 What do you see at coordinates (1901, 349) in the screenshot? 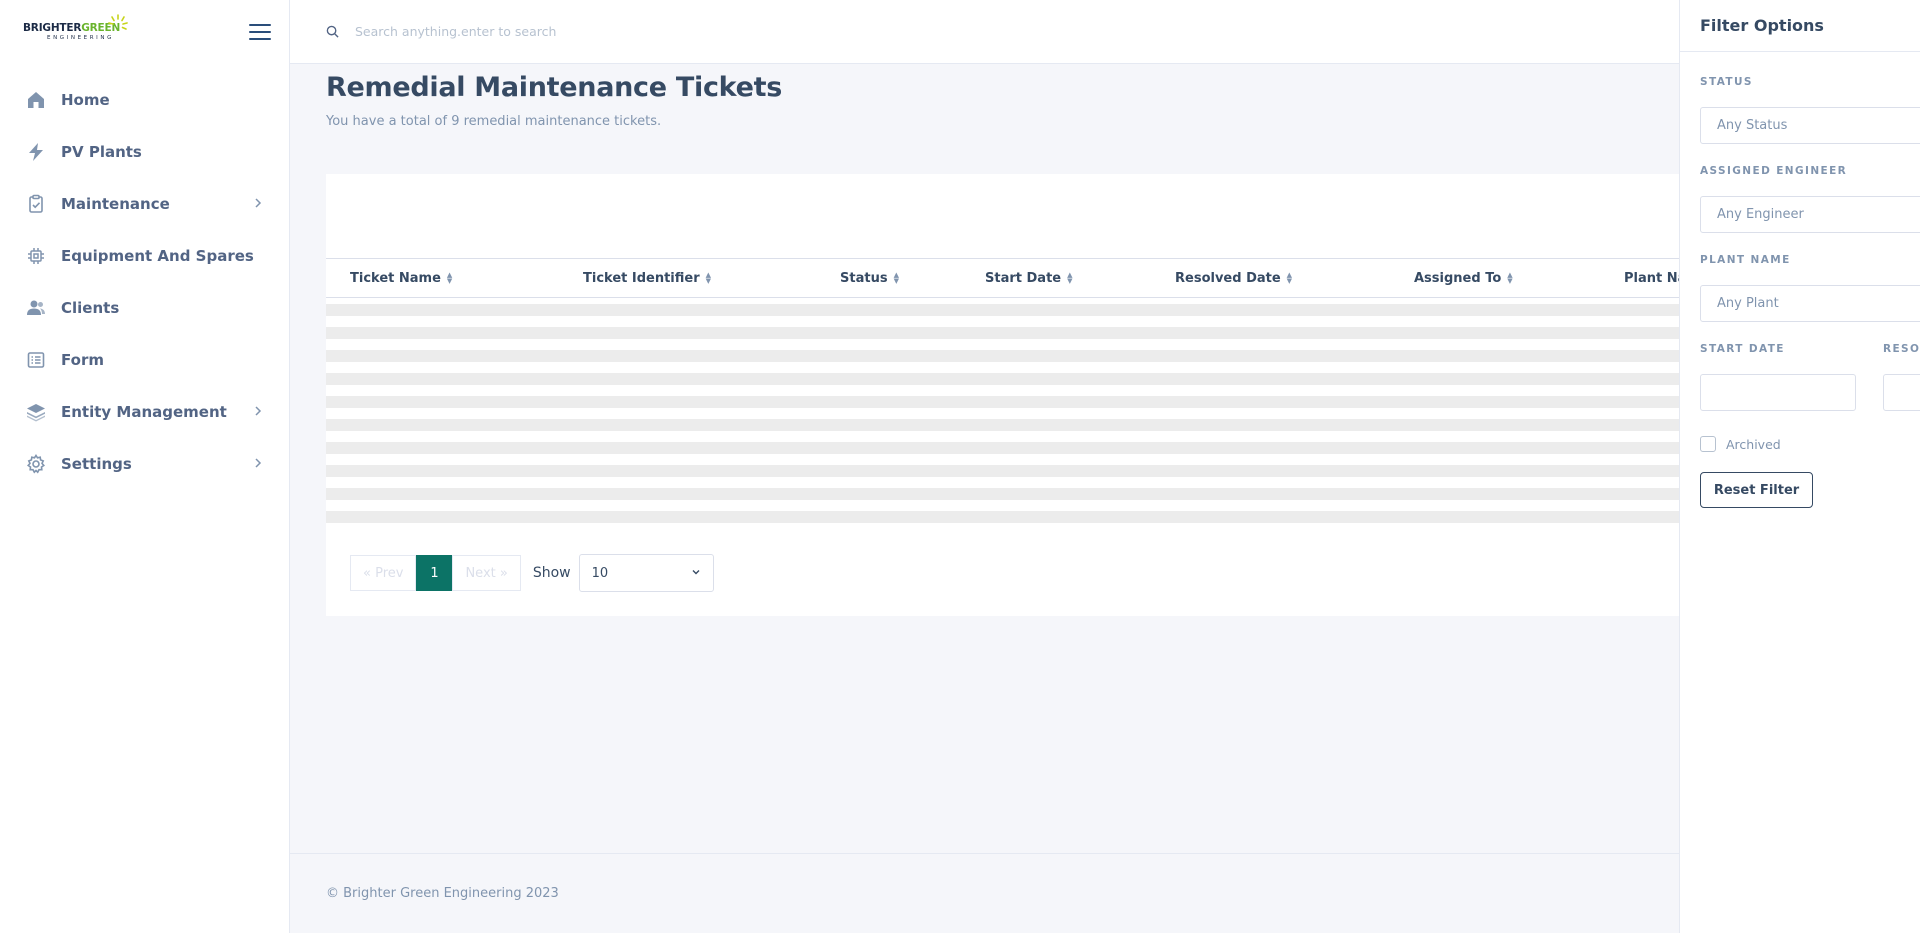
I see `resolved-date-label: RESOL` at bounding box center [1901, 349].